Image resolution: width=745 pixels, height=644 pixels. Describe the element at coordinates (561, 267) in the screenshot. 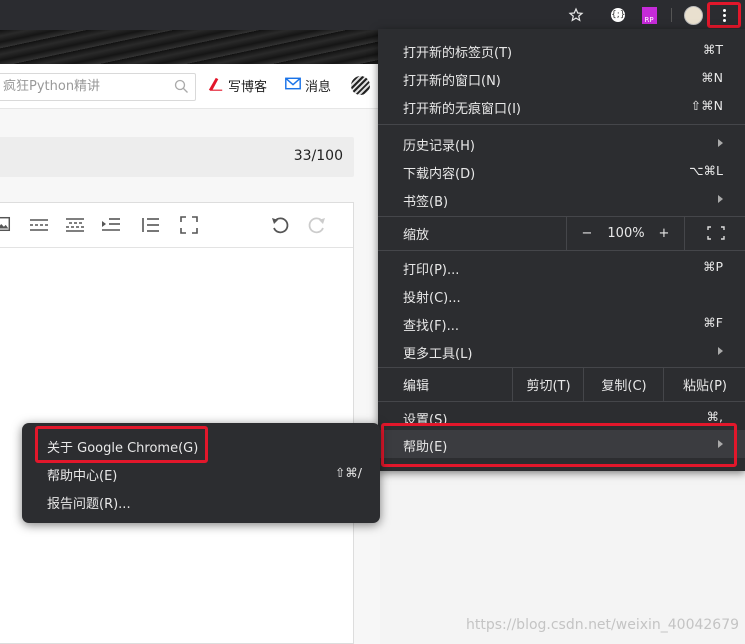

I see `menu-item-print: 打印(P)... ⌘P` at that location.